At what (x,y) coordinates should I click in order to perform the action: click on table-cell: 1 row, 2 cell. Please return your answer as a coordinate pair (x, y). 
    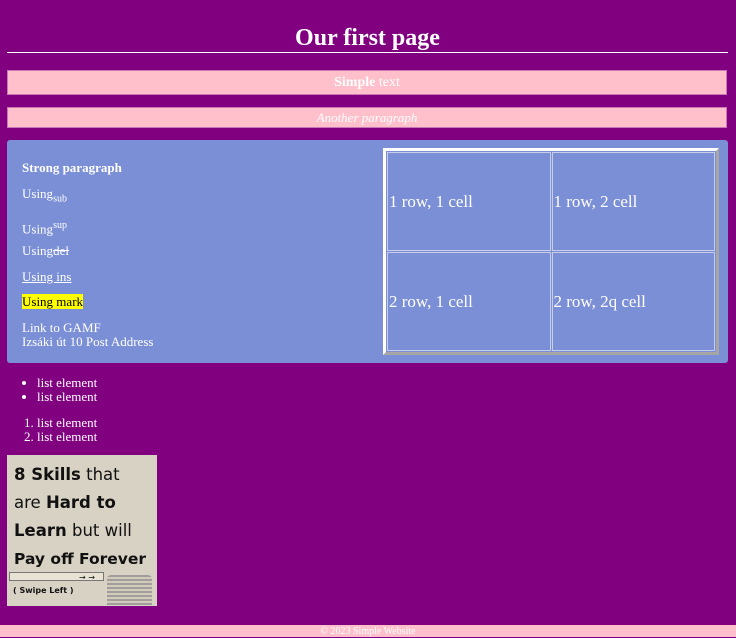
    Looking at the image, I should click on (633, 201).